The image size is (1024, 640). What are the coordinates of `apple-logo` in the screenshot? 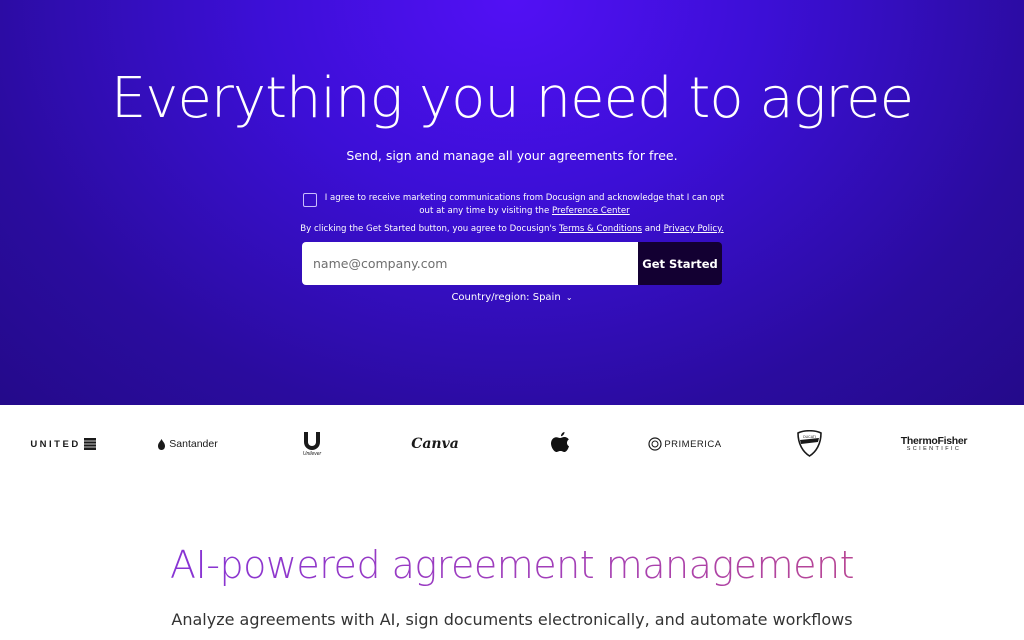 It's located at (560, 444).